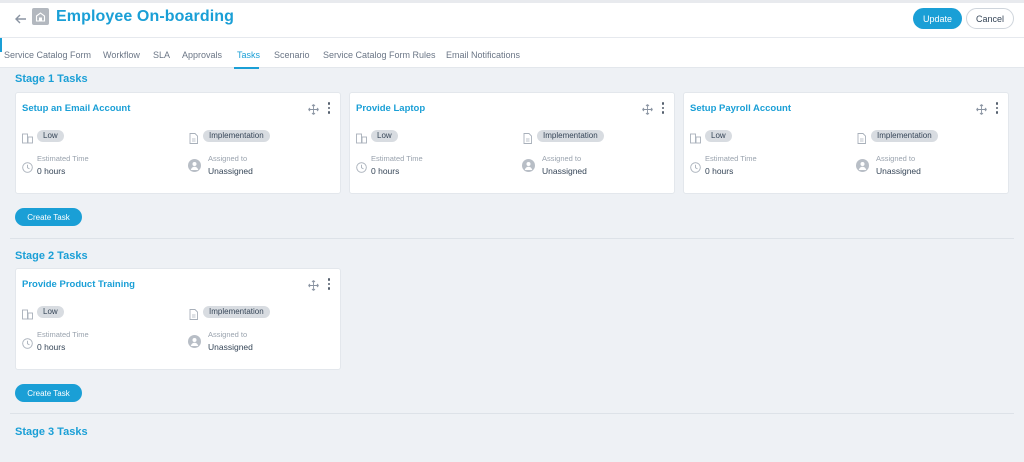 The width and height of the screenshot is (1024, 462). What do you see at coordinates (390, 108) in the screenshot?
I see `task-title: Provide Laptop` at bounding box center [390, 108].